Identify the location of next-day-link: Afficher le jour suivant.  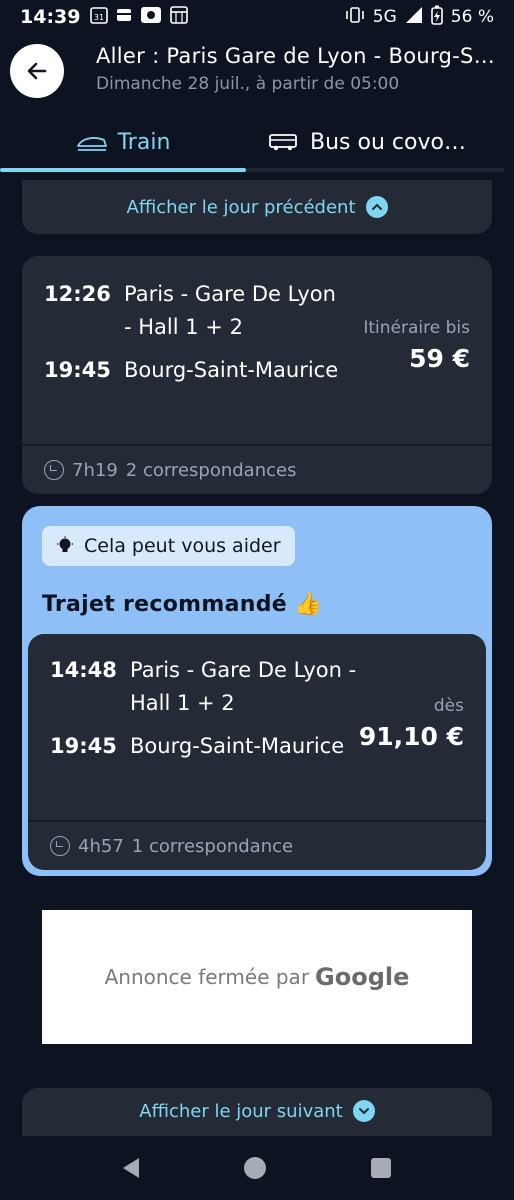
(257, 1111).